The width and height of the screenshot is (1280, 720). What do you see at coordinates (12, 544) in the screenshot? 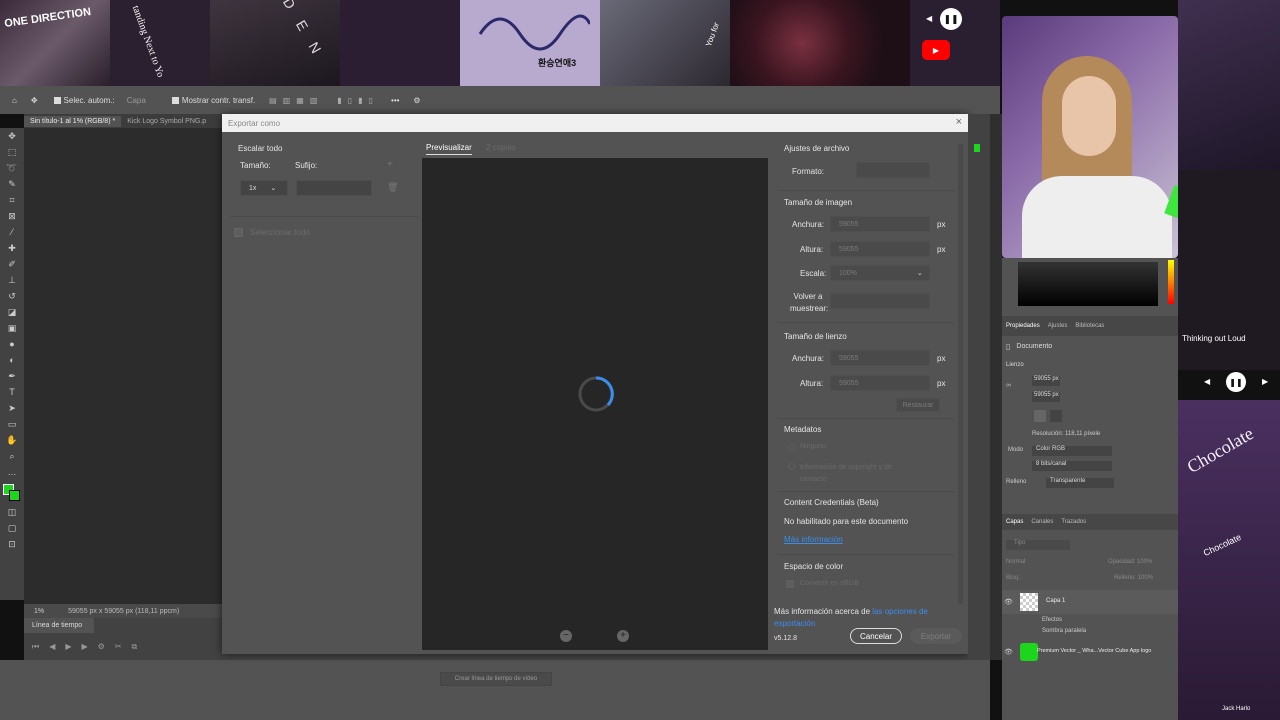
I see `artboard-icon: ⊡` at bounding box center [12, 544].